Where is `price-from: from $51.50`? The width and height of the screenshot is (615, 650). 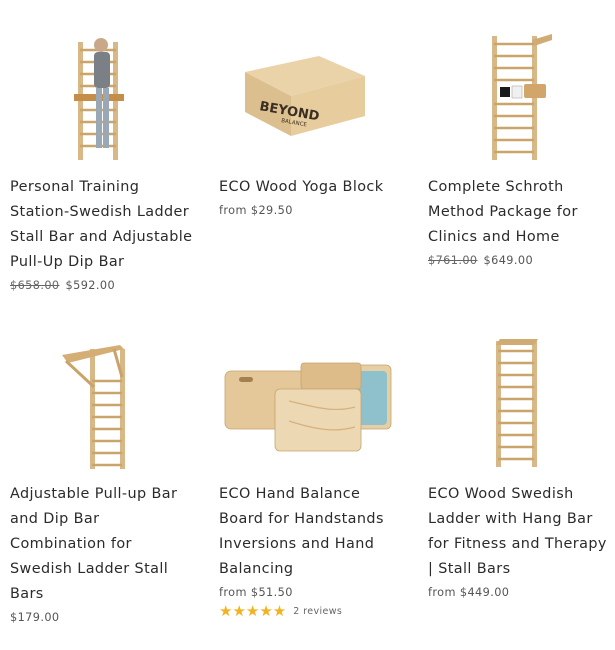
price-from: from $51.50 is located at coordinates (256, 592).